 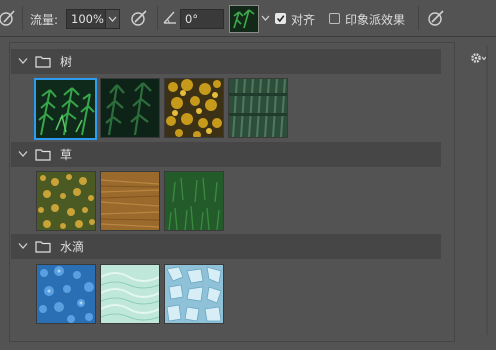 I want to click on panel-scrollbar, so click(x=487, y=190).